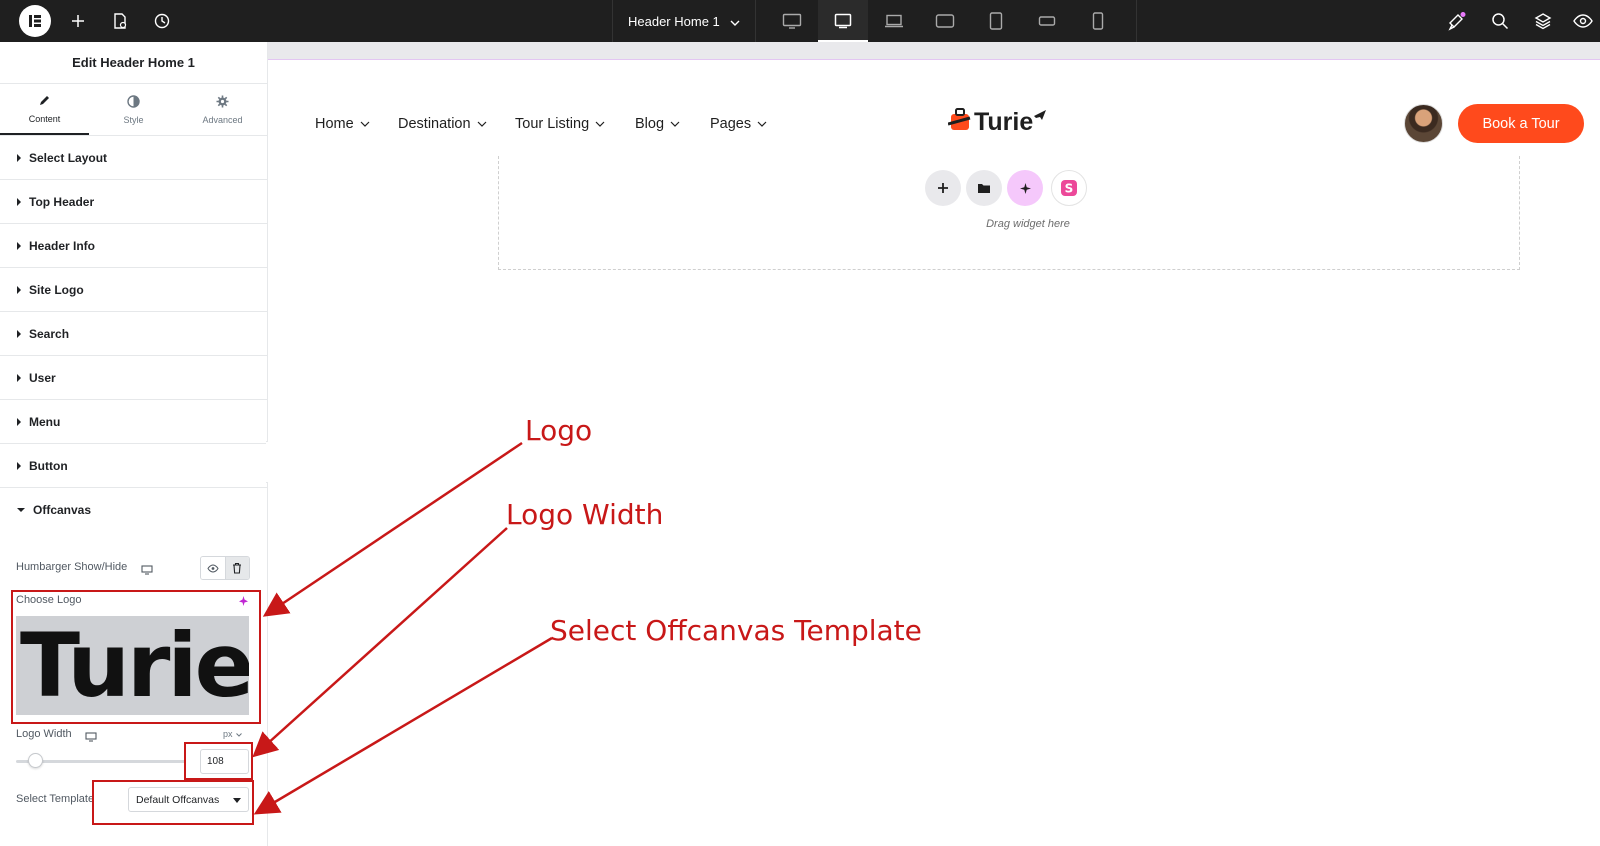 This screenshot has width=1600, height=846. I want to click on annotation-select-template: Select Offcanvas Template, so click(736, 630).